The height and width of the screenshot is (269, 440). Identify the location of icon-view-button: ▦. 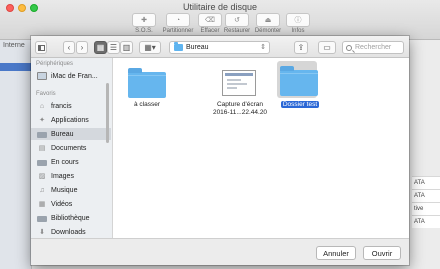
(100, 47).